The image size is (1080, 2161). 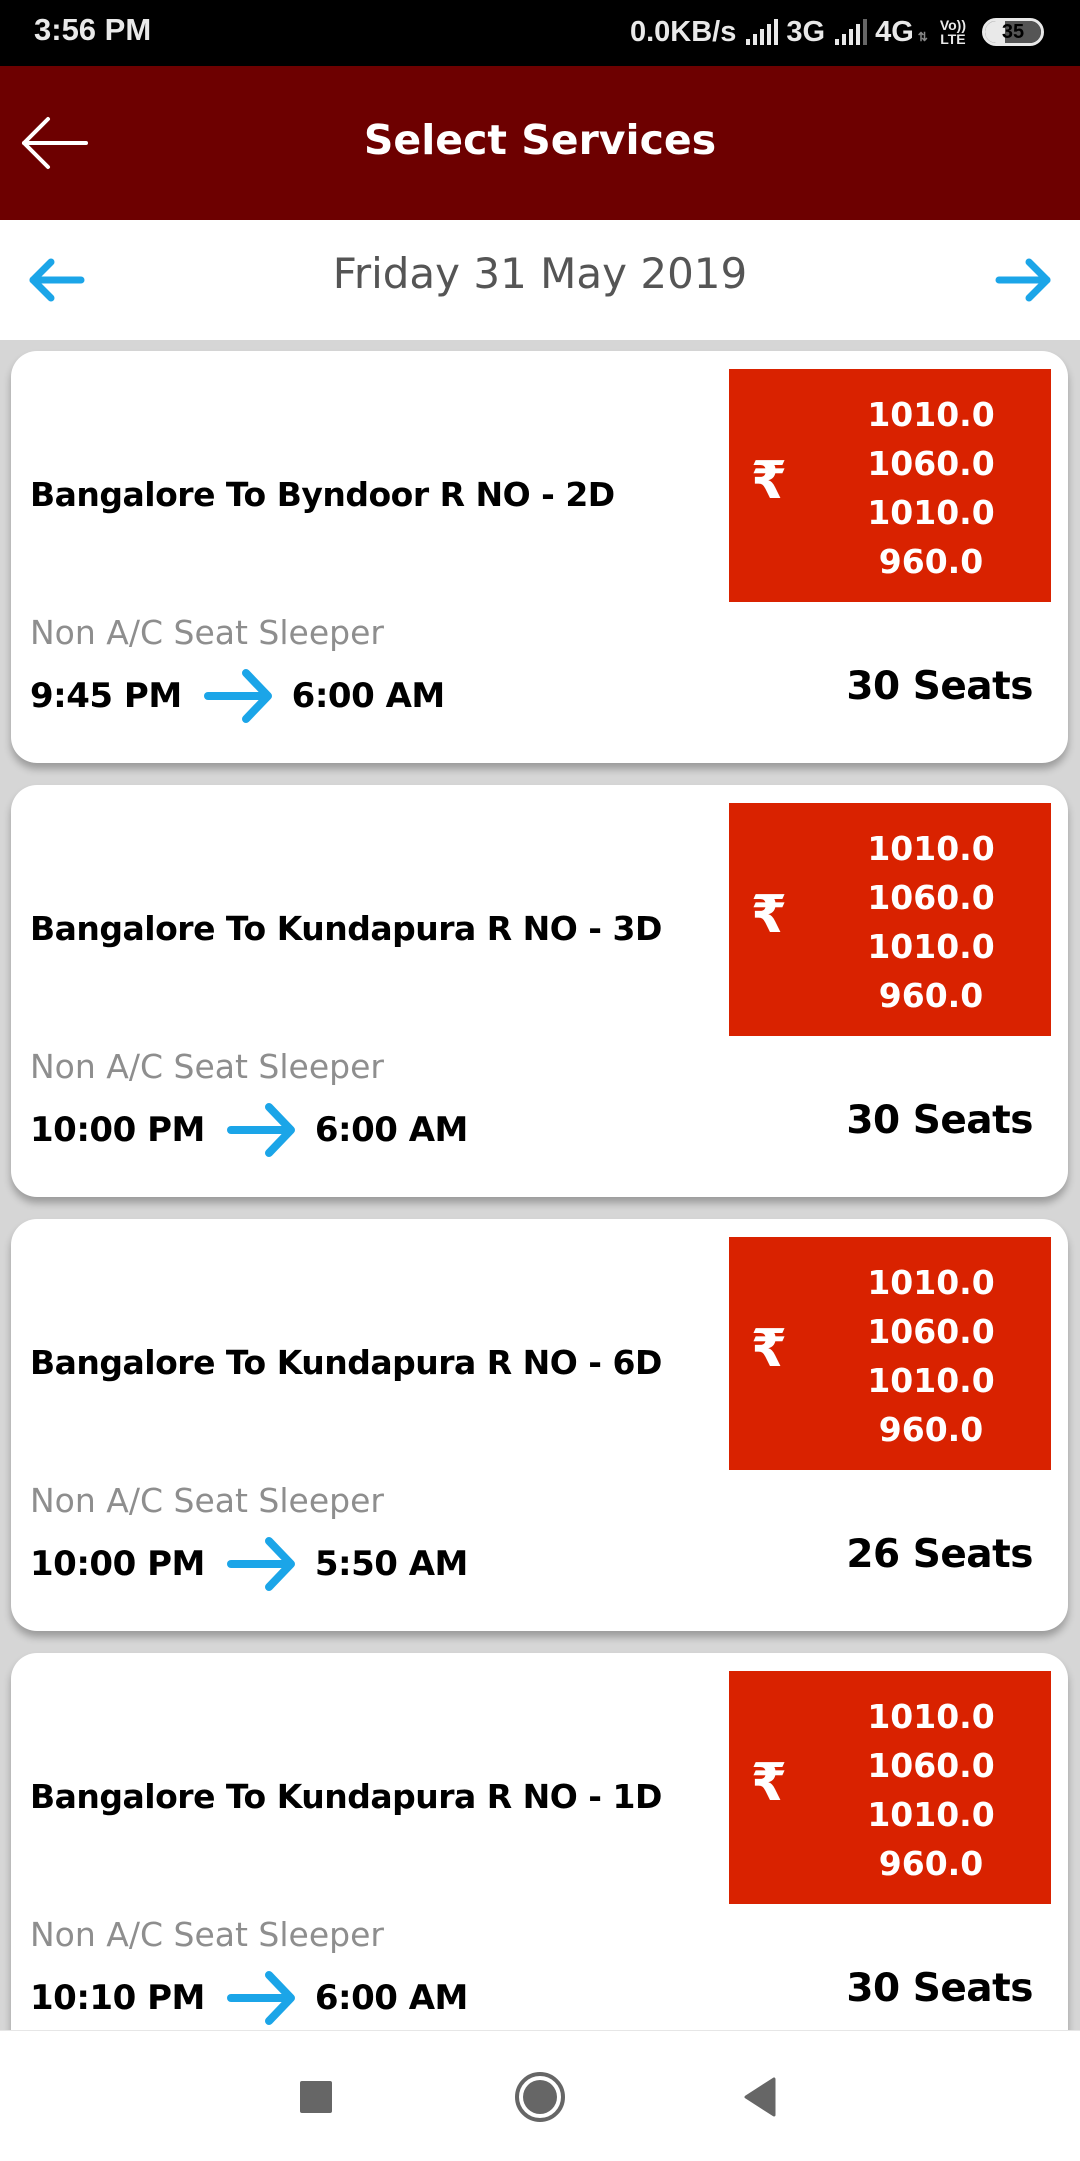 What do you see at coordinates (894, 31) in the screenshot?
I see `network-type-2: 4G` at bounding box center [894, 31].